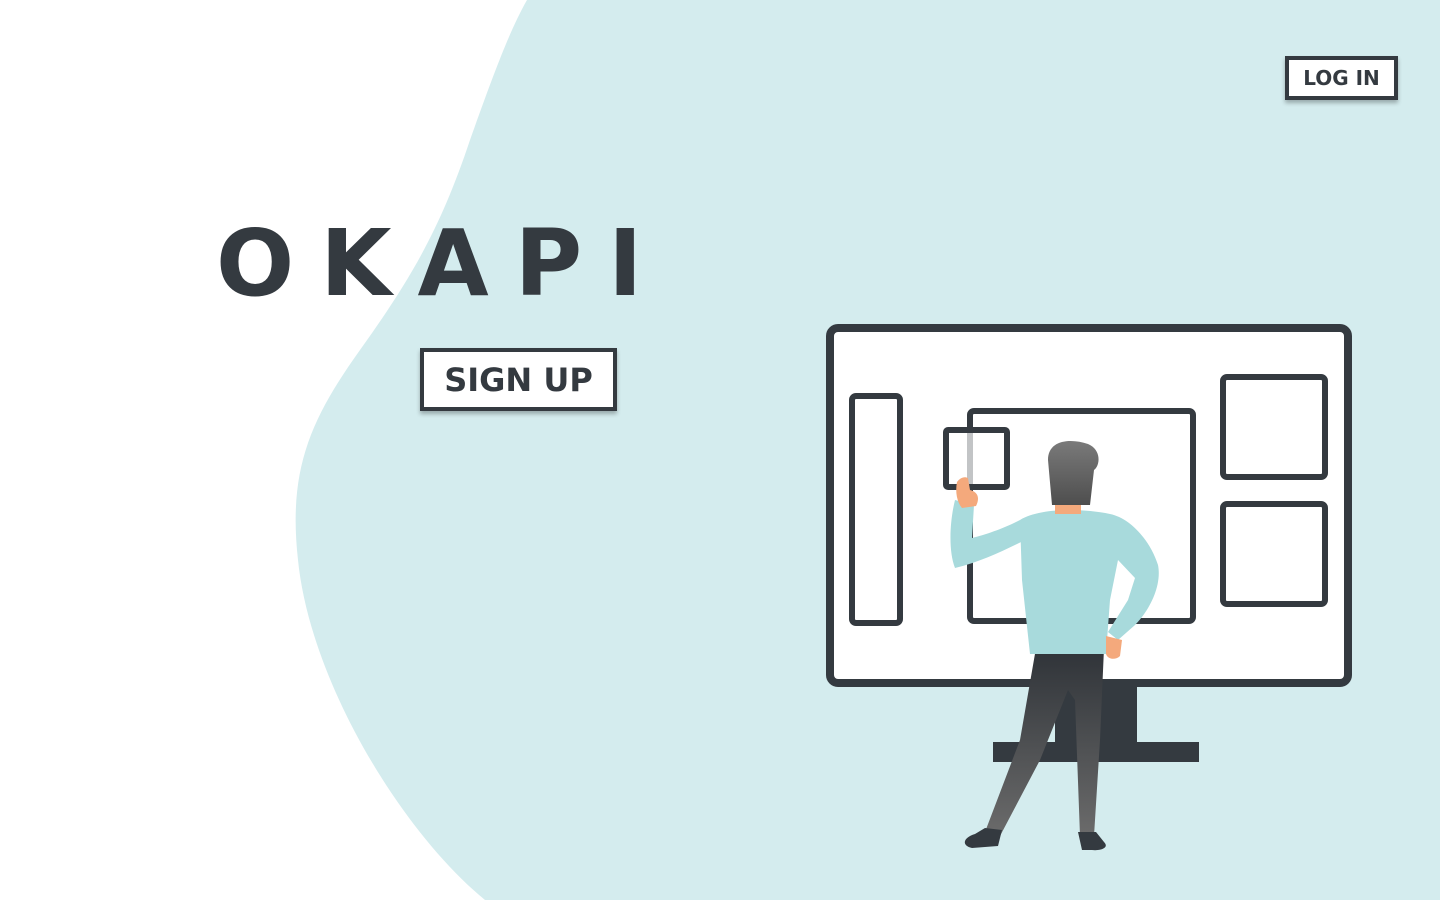  Describe the element at coordinates (442, 263) in the screenshot. I see `brand-logo: OKAPI` at that location.